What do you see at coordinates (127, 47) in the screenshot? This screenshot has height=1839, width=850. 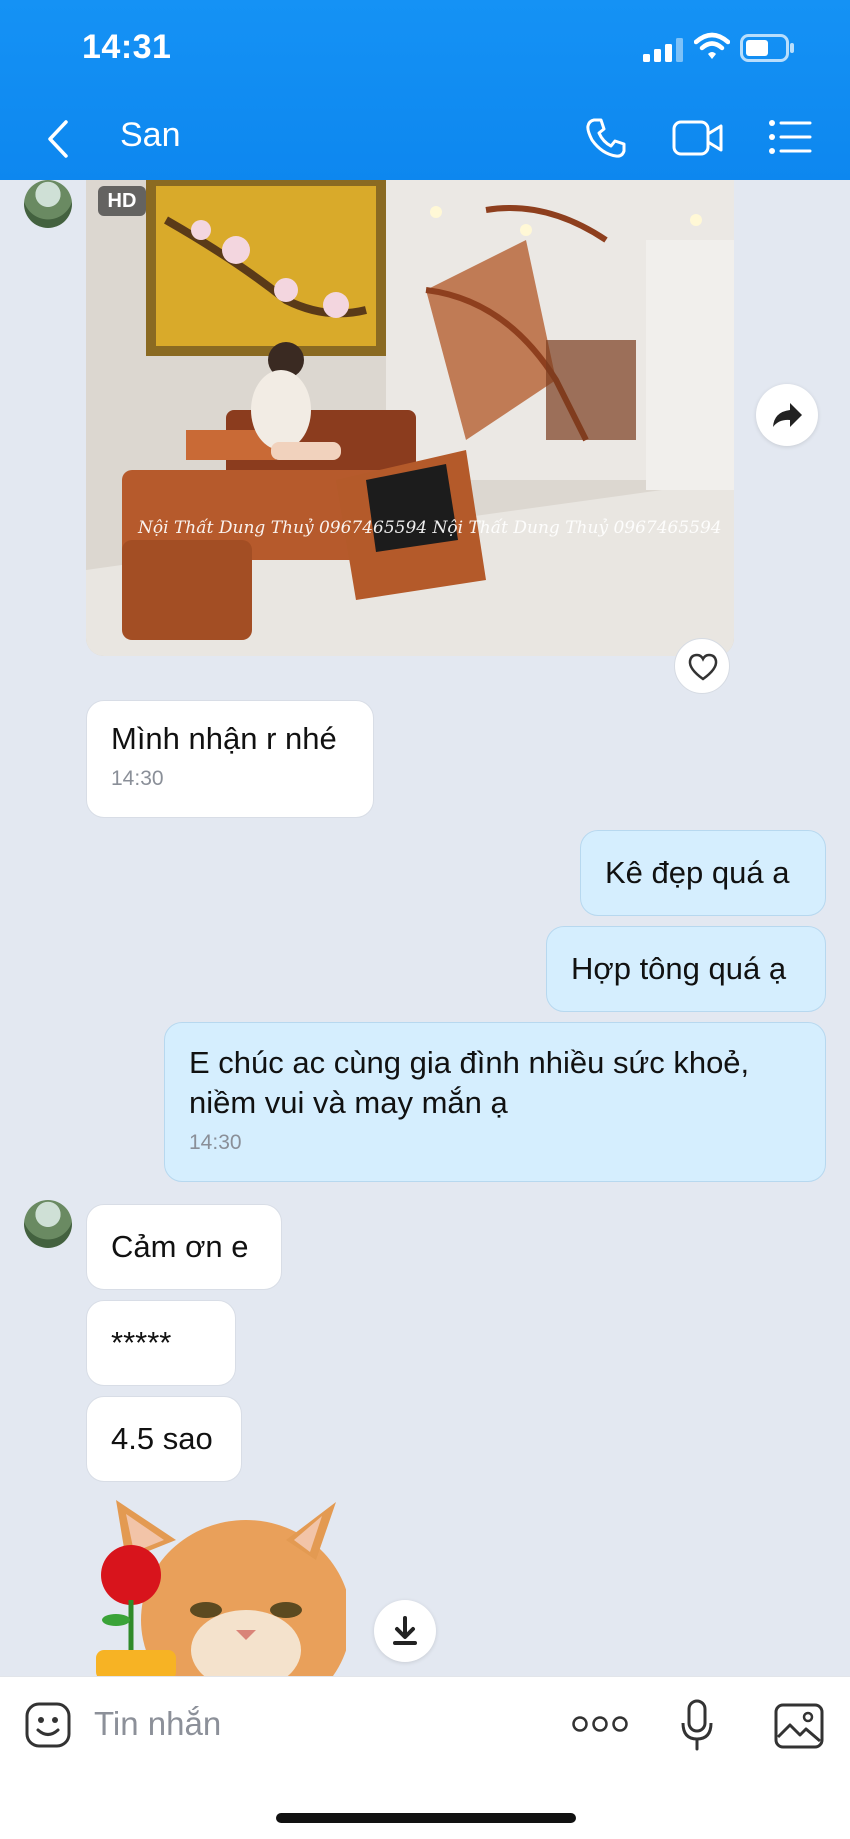 I see `status-time: 14:31` at bounding box center [127, 47].